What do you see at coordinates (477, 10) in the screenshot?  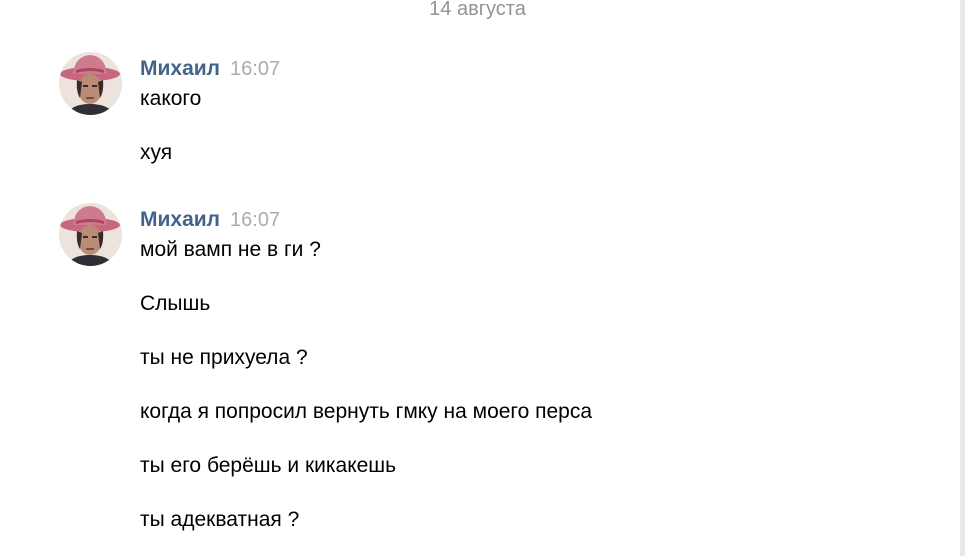 I see `date-separator: 14 августа` at bounding box center [477, 10].